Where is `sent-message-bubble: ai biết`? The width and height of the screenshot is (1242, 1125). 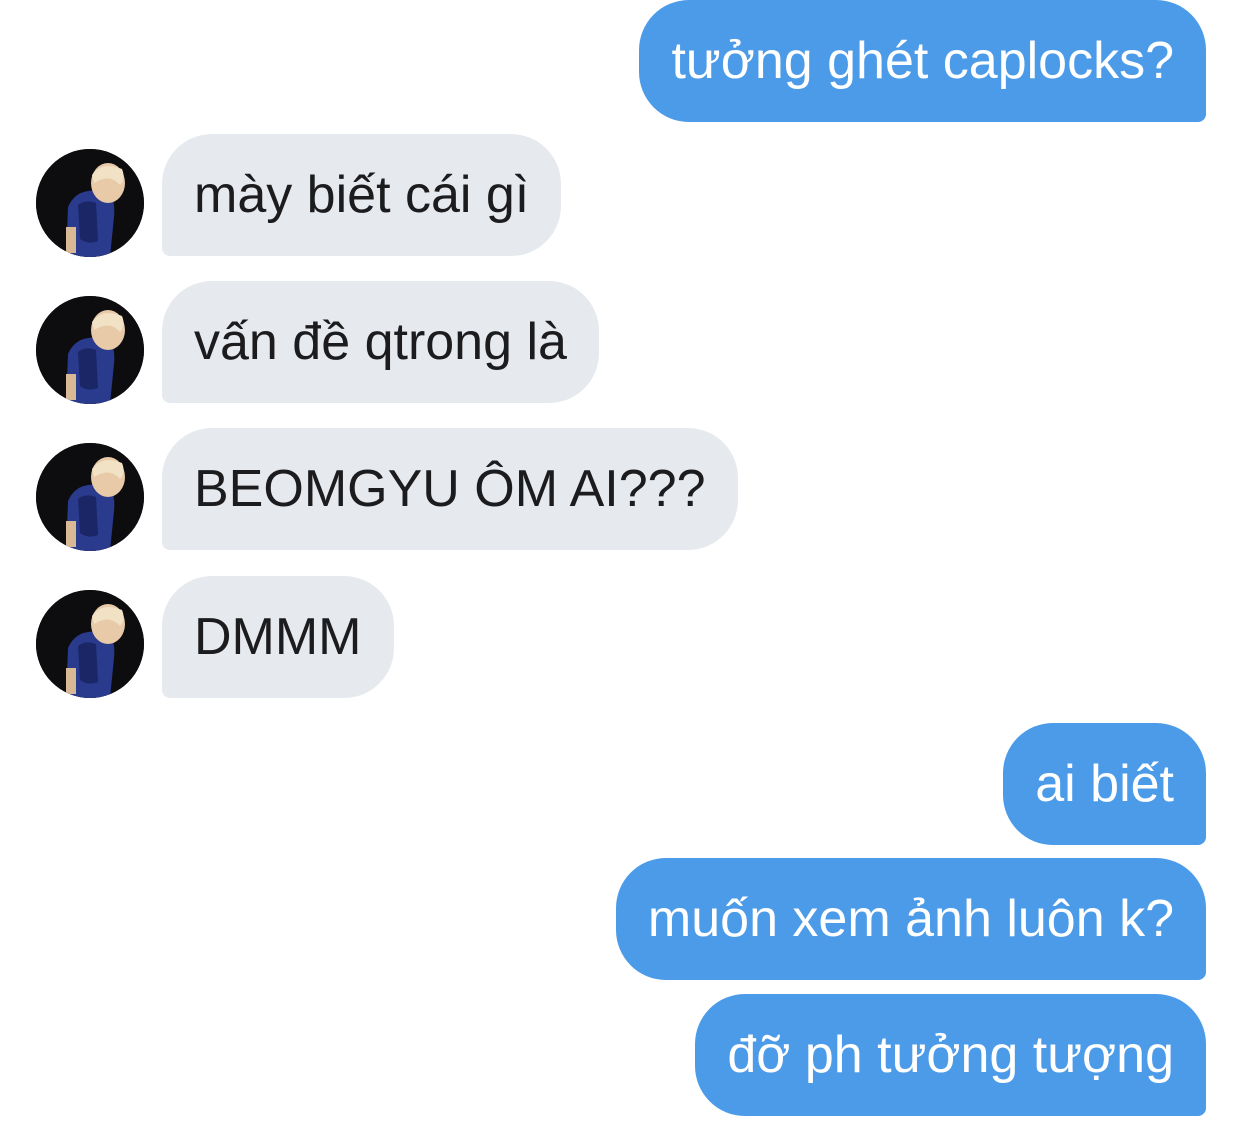
sent-message-bubble: ai biết is located at coordinates (1104, 784).